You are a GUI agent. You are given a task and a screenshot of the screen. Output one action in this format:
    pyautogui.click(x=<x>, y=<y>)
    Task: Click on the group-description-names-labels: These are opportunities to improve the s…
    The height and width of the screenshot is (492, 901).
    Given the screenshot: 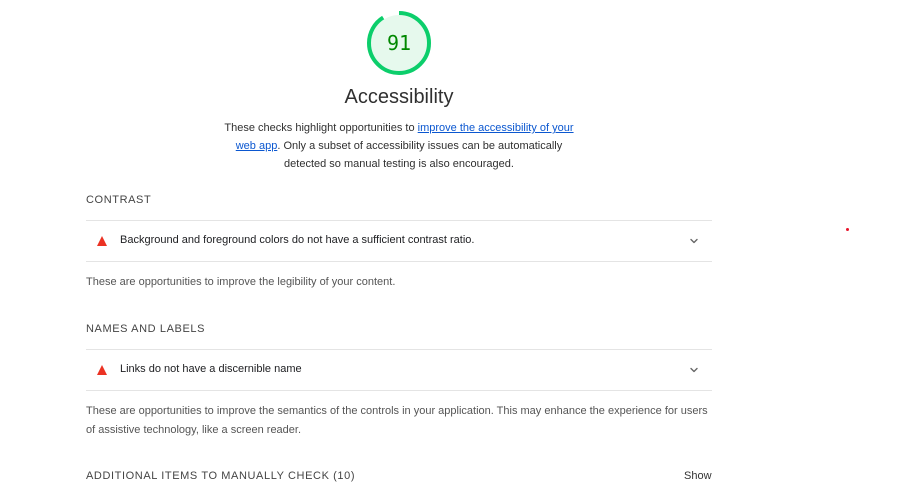 What is the action you would take?
    pyautogui.click(x=397, y=420)
    